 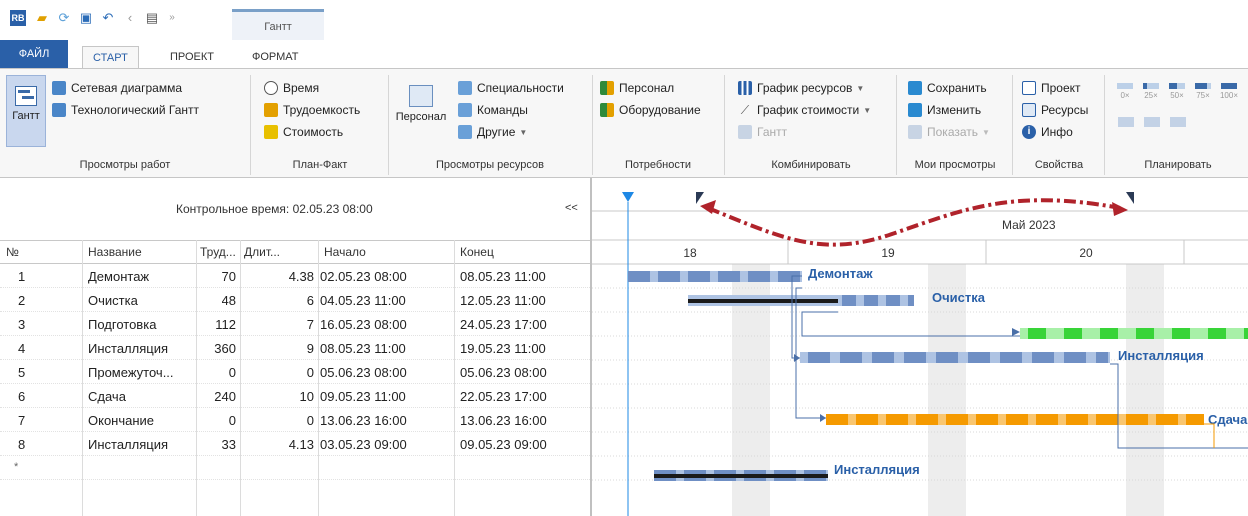 I want to click on project-properties-button: Проект, so click(x=1051, y=88).